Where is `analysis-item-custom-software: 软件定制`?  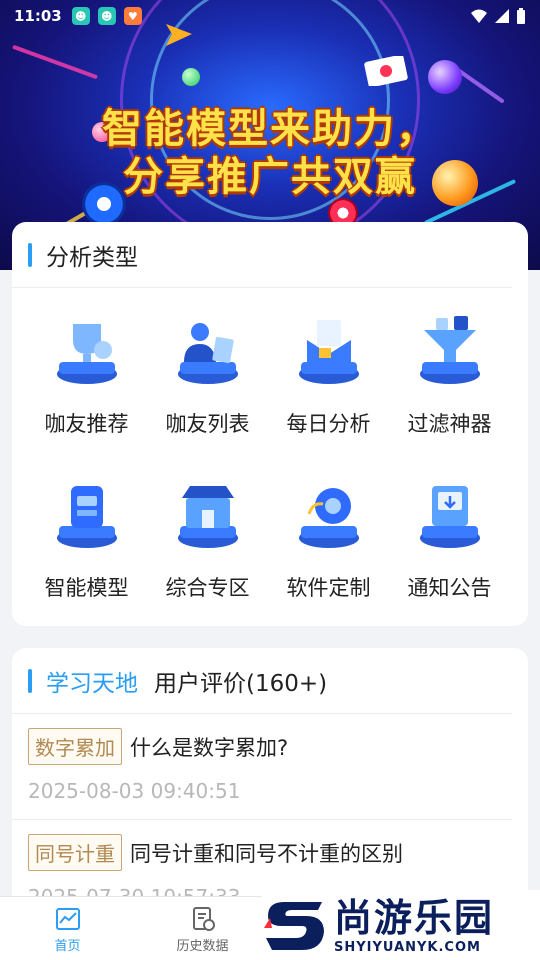 analysis-item-custom-software: 软件定制 is located at coordinates (328, 547).